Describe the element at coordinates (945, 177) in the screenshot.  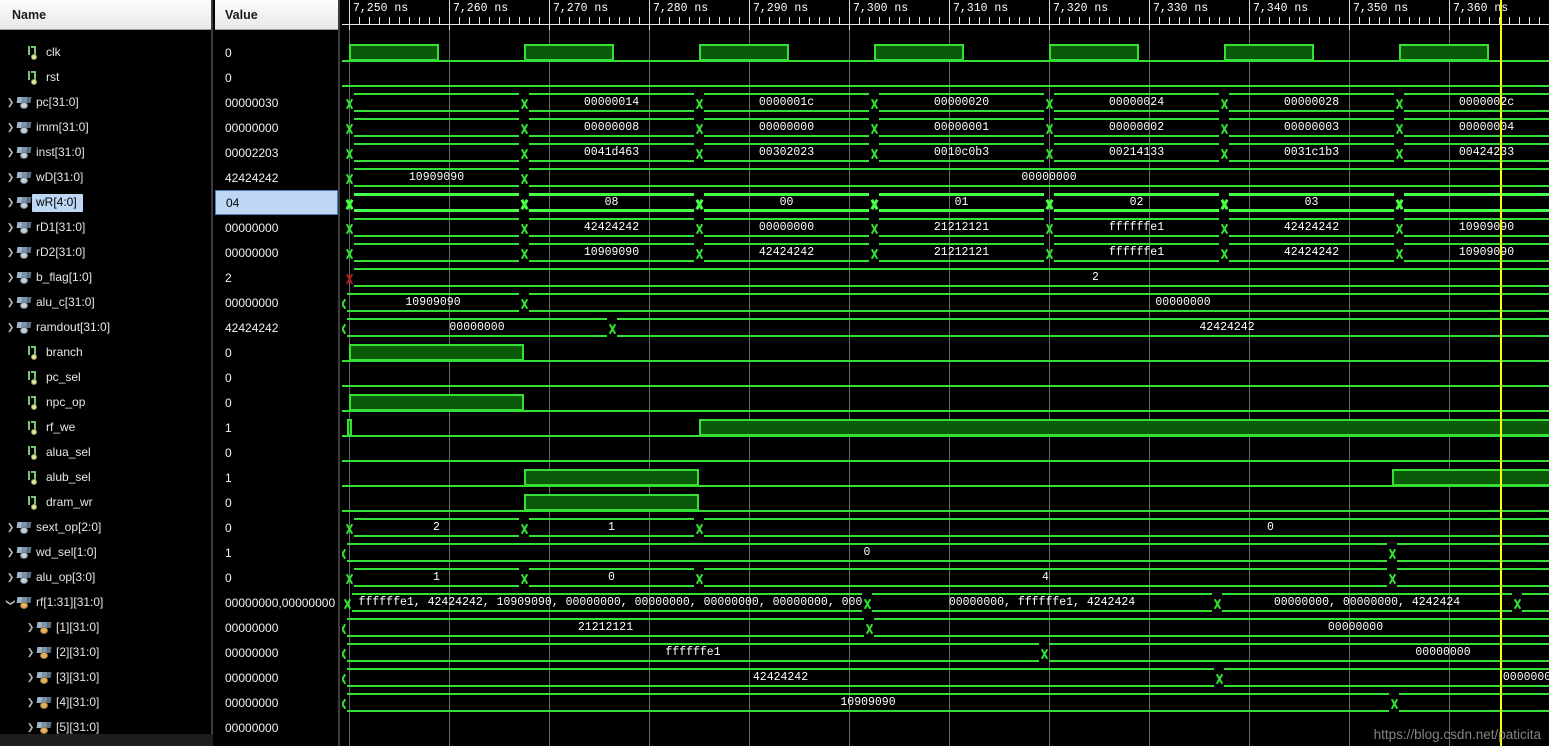
I see `waveform-row: 109090900000000042424242` at that location.